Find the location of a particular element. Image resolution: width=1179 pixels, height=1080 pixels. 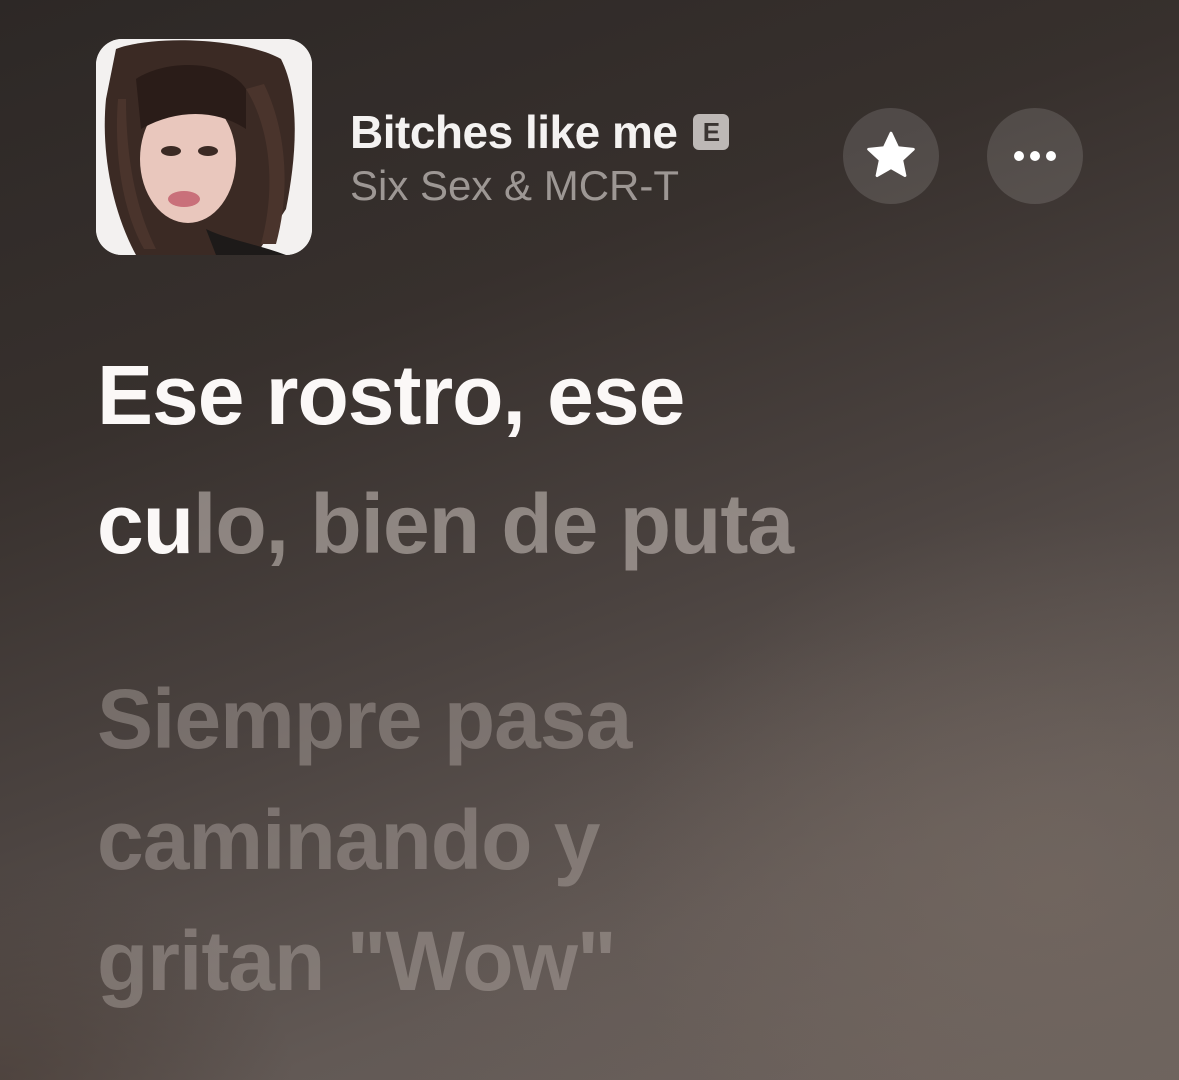

current-lyric-line-2: culo, bien de puta is located at coordinates (445, 524).